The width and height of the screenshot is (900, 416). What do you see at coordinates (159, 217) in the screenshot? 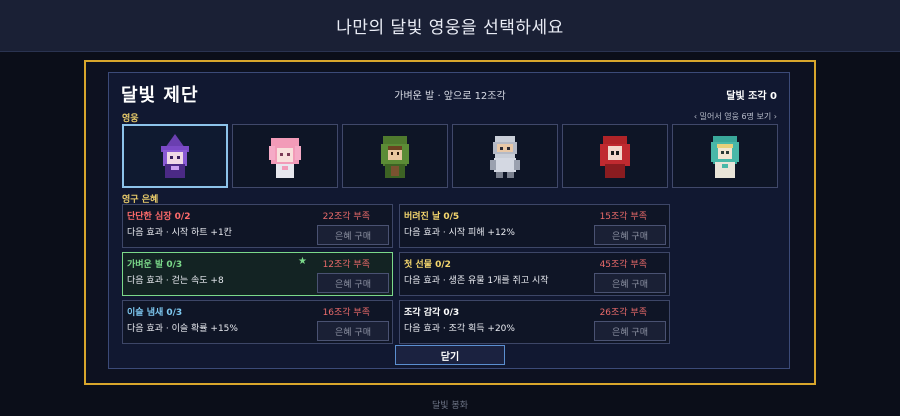
I see `blessing-name: 단단한 심장 0/2` at bounding box center [159, 217].